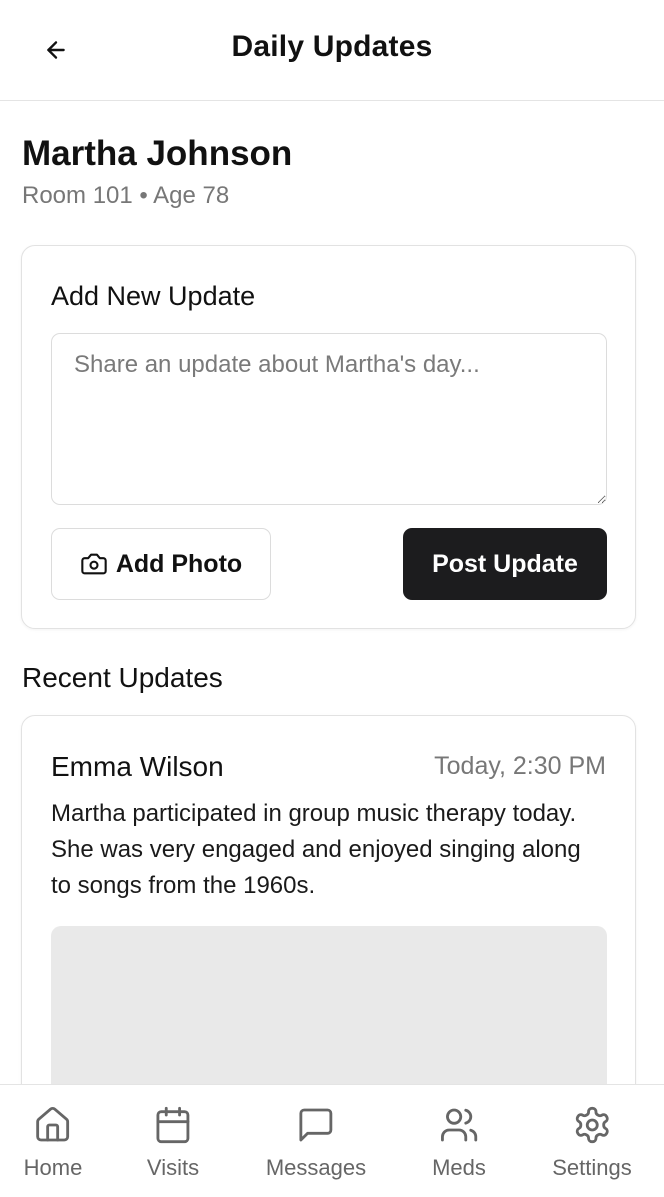 Image resolution: width=664 pixels, height=1197 pixels. Describe the element at coordinates (592, 1167) in the screenshot. I see `nav-label-settings: Settings` at that location.